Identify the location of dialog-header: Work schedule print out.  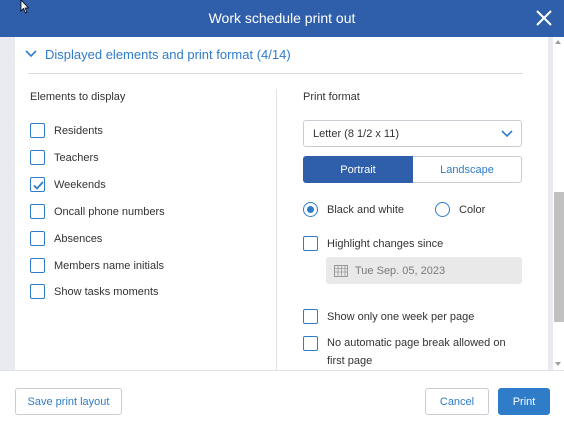
(282, 18).